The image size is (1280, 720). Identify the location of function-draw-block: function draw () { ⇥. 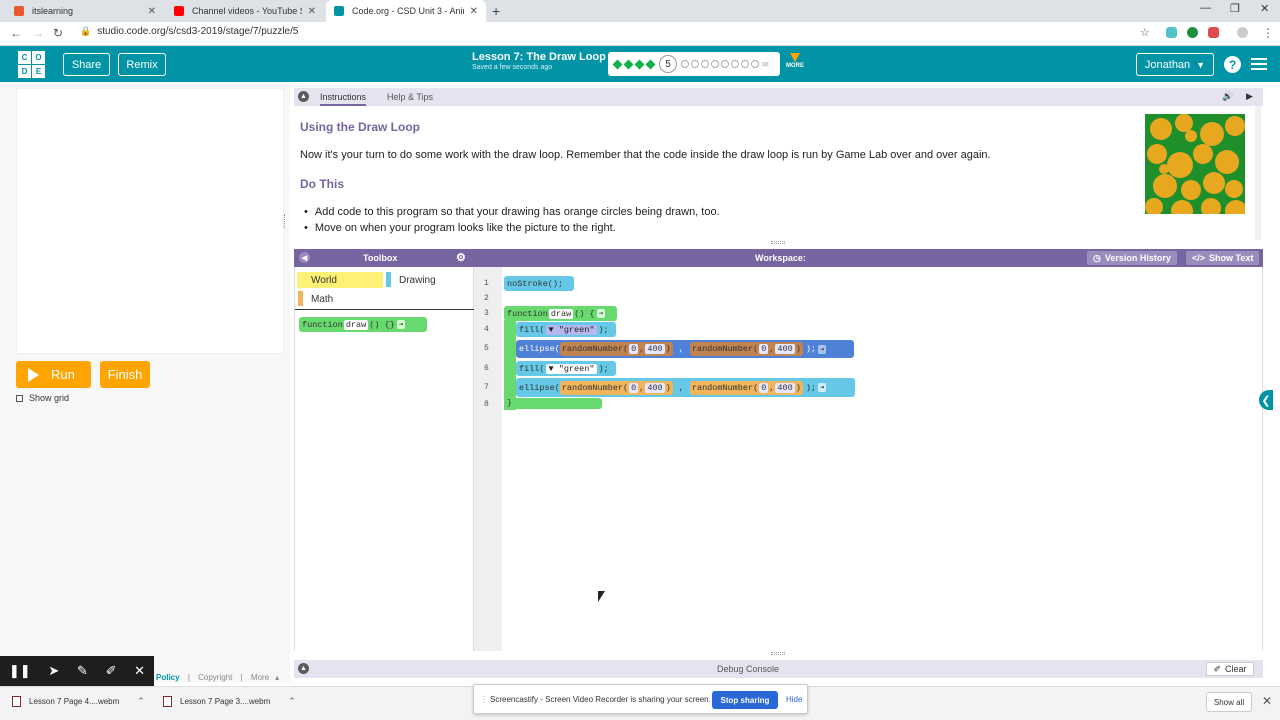
(560, 313).